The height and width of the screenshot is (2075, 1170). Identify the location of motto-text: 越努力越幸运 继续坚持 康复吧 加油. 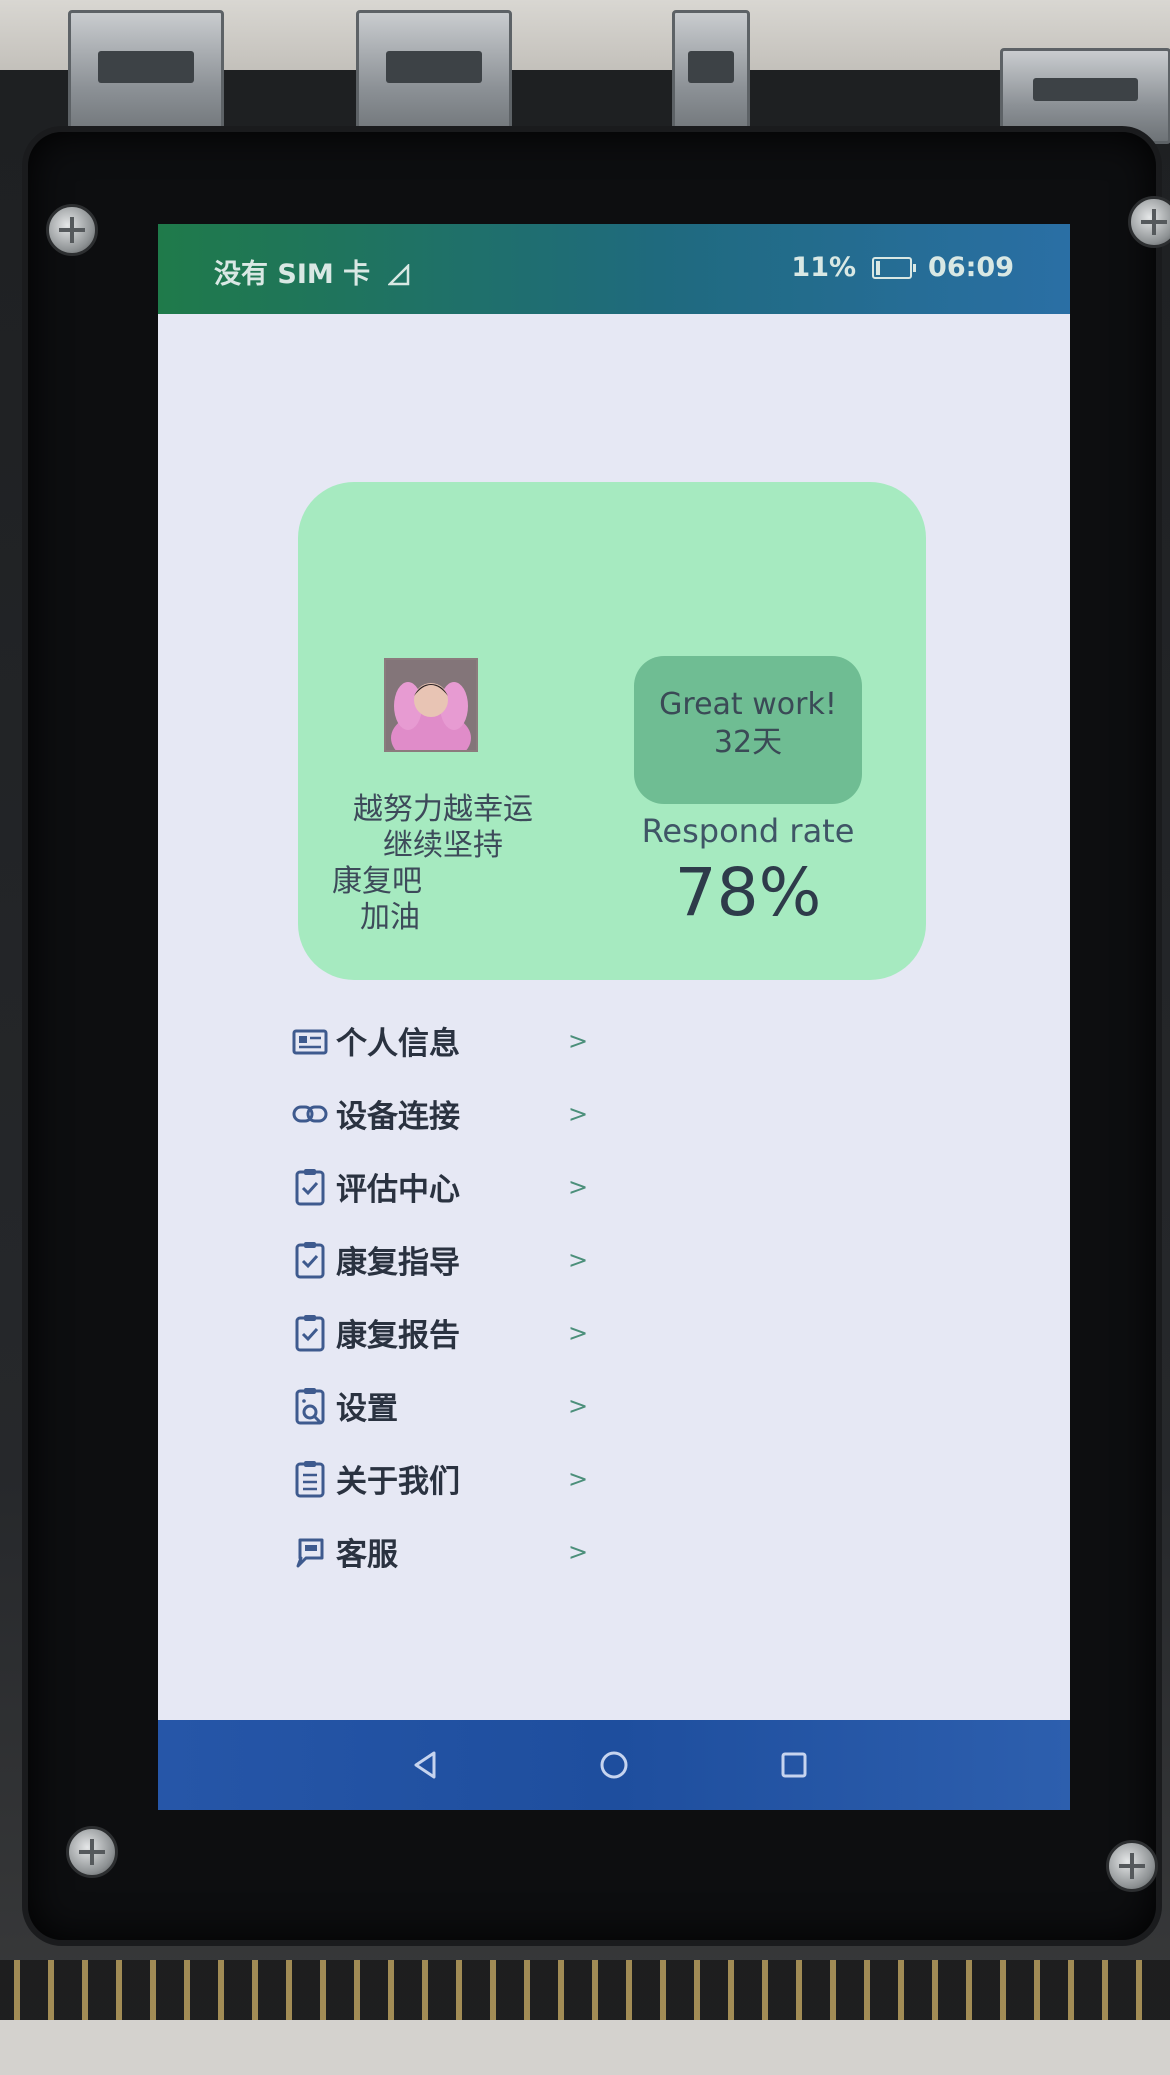
(443, 864).